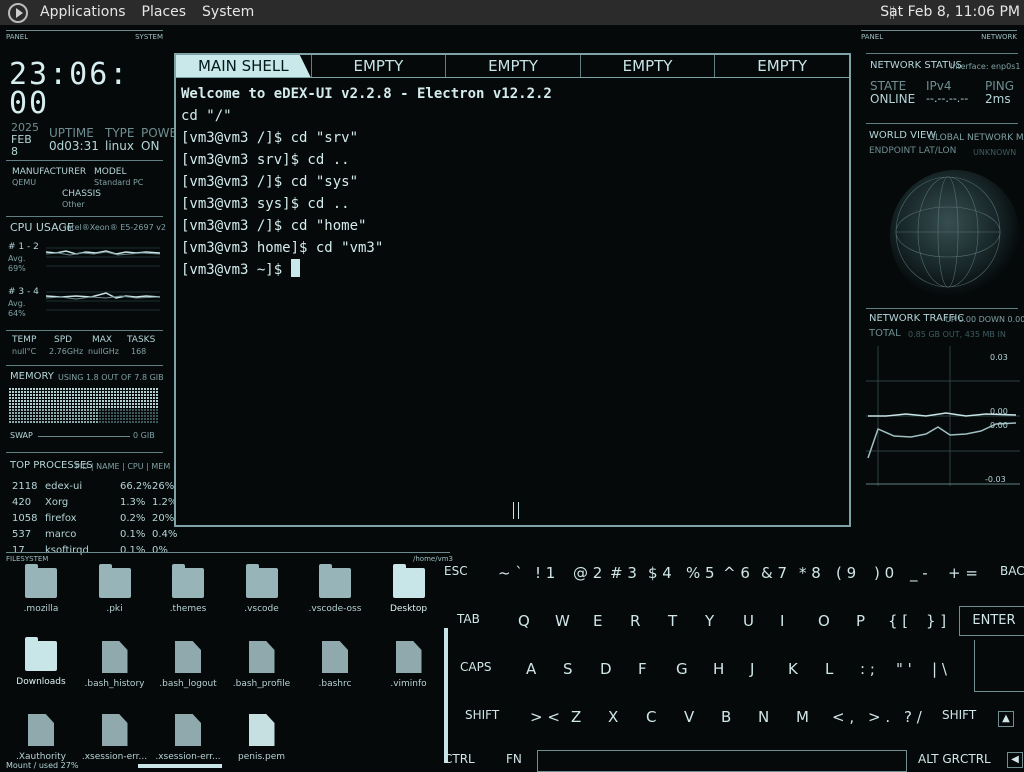 This screenshot has height=772, width=1024. I want to click on key-f: F, so click(642, 669).